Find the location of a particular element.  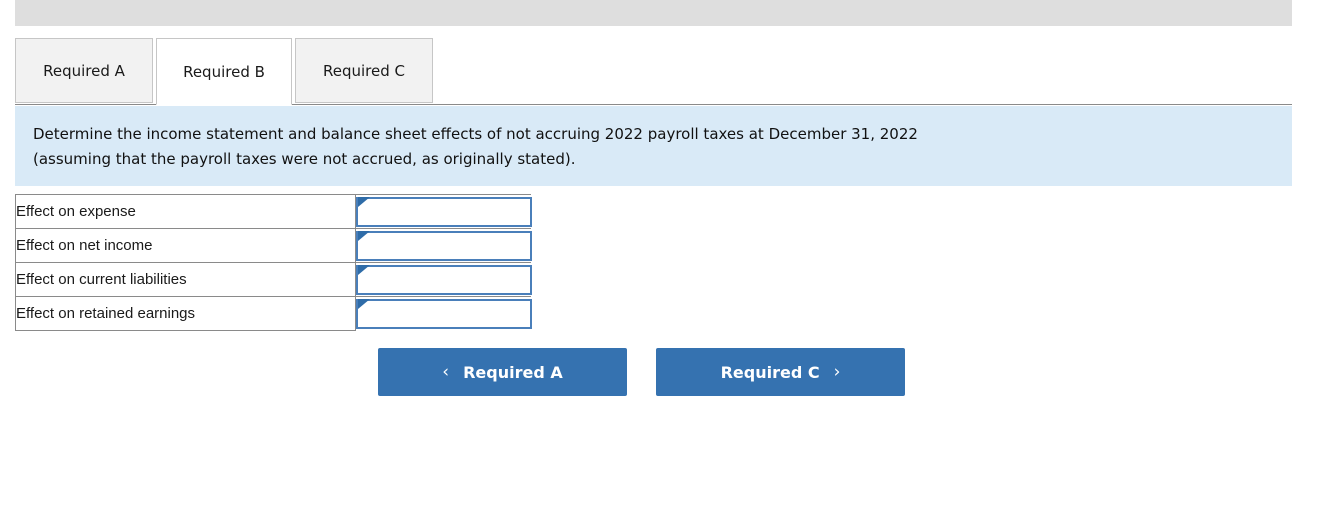

next-required-c-button: Required C › is located at coordinates (780, 372).